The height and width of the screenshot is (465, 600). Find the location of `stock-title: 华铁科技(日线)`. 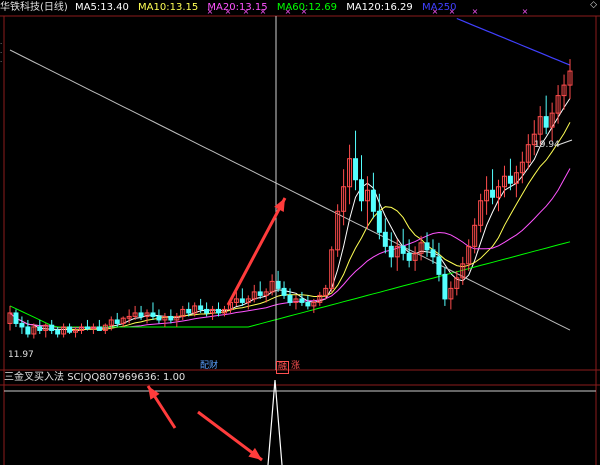

stock-title: 华铁科技(日线) is located at coordinates (34, 7).